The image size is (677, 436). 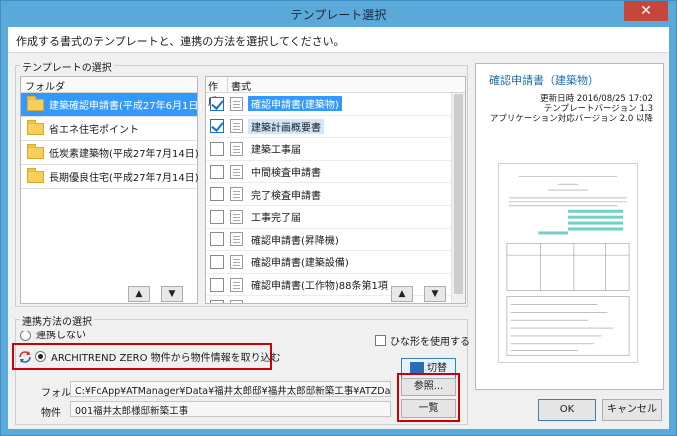 What do you see at coordinates (567, 410) in the screenshot?
I see `ok-button: OK` at bounding box center [567, 410].